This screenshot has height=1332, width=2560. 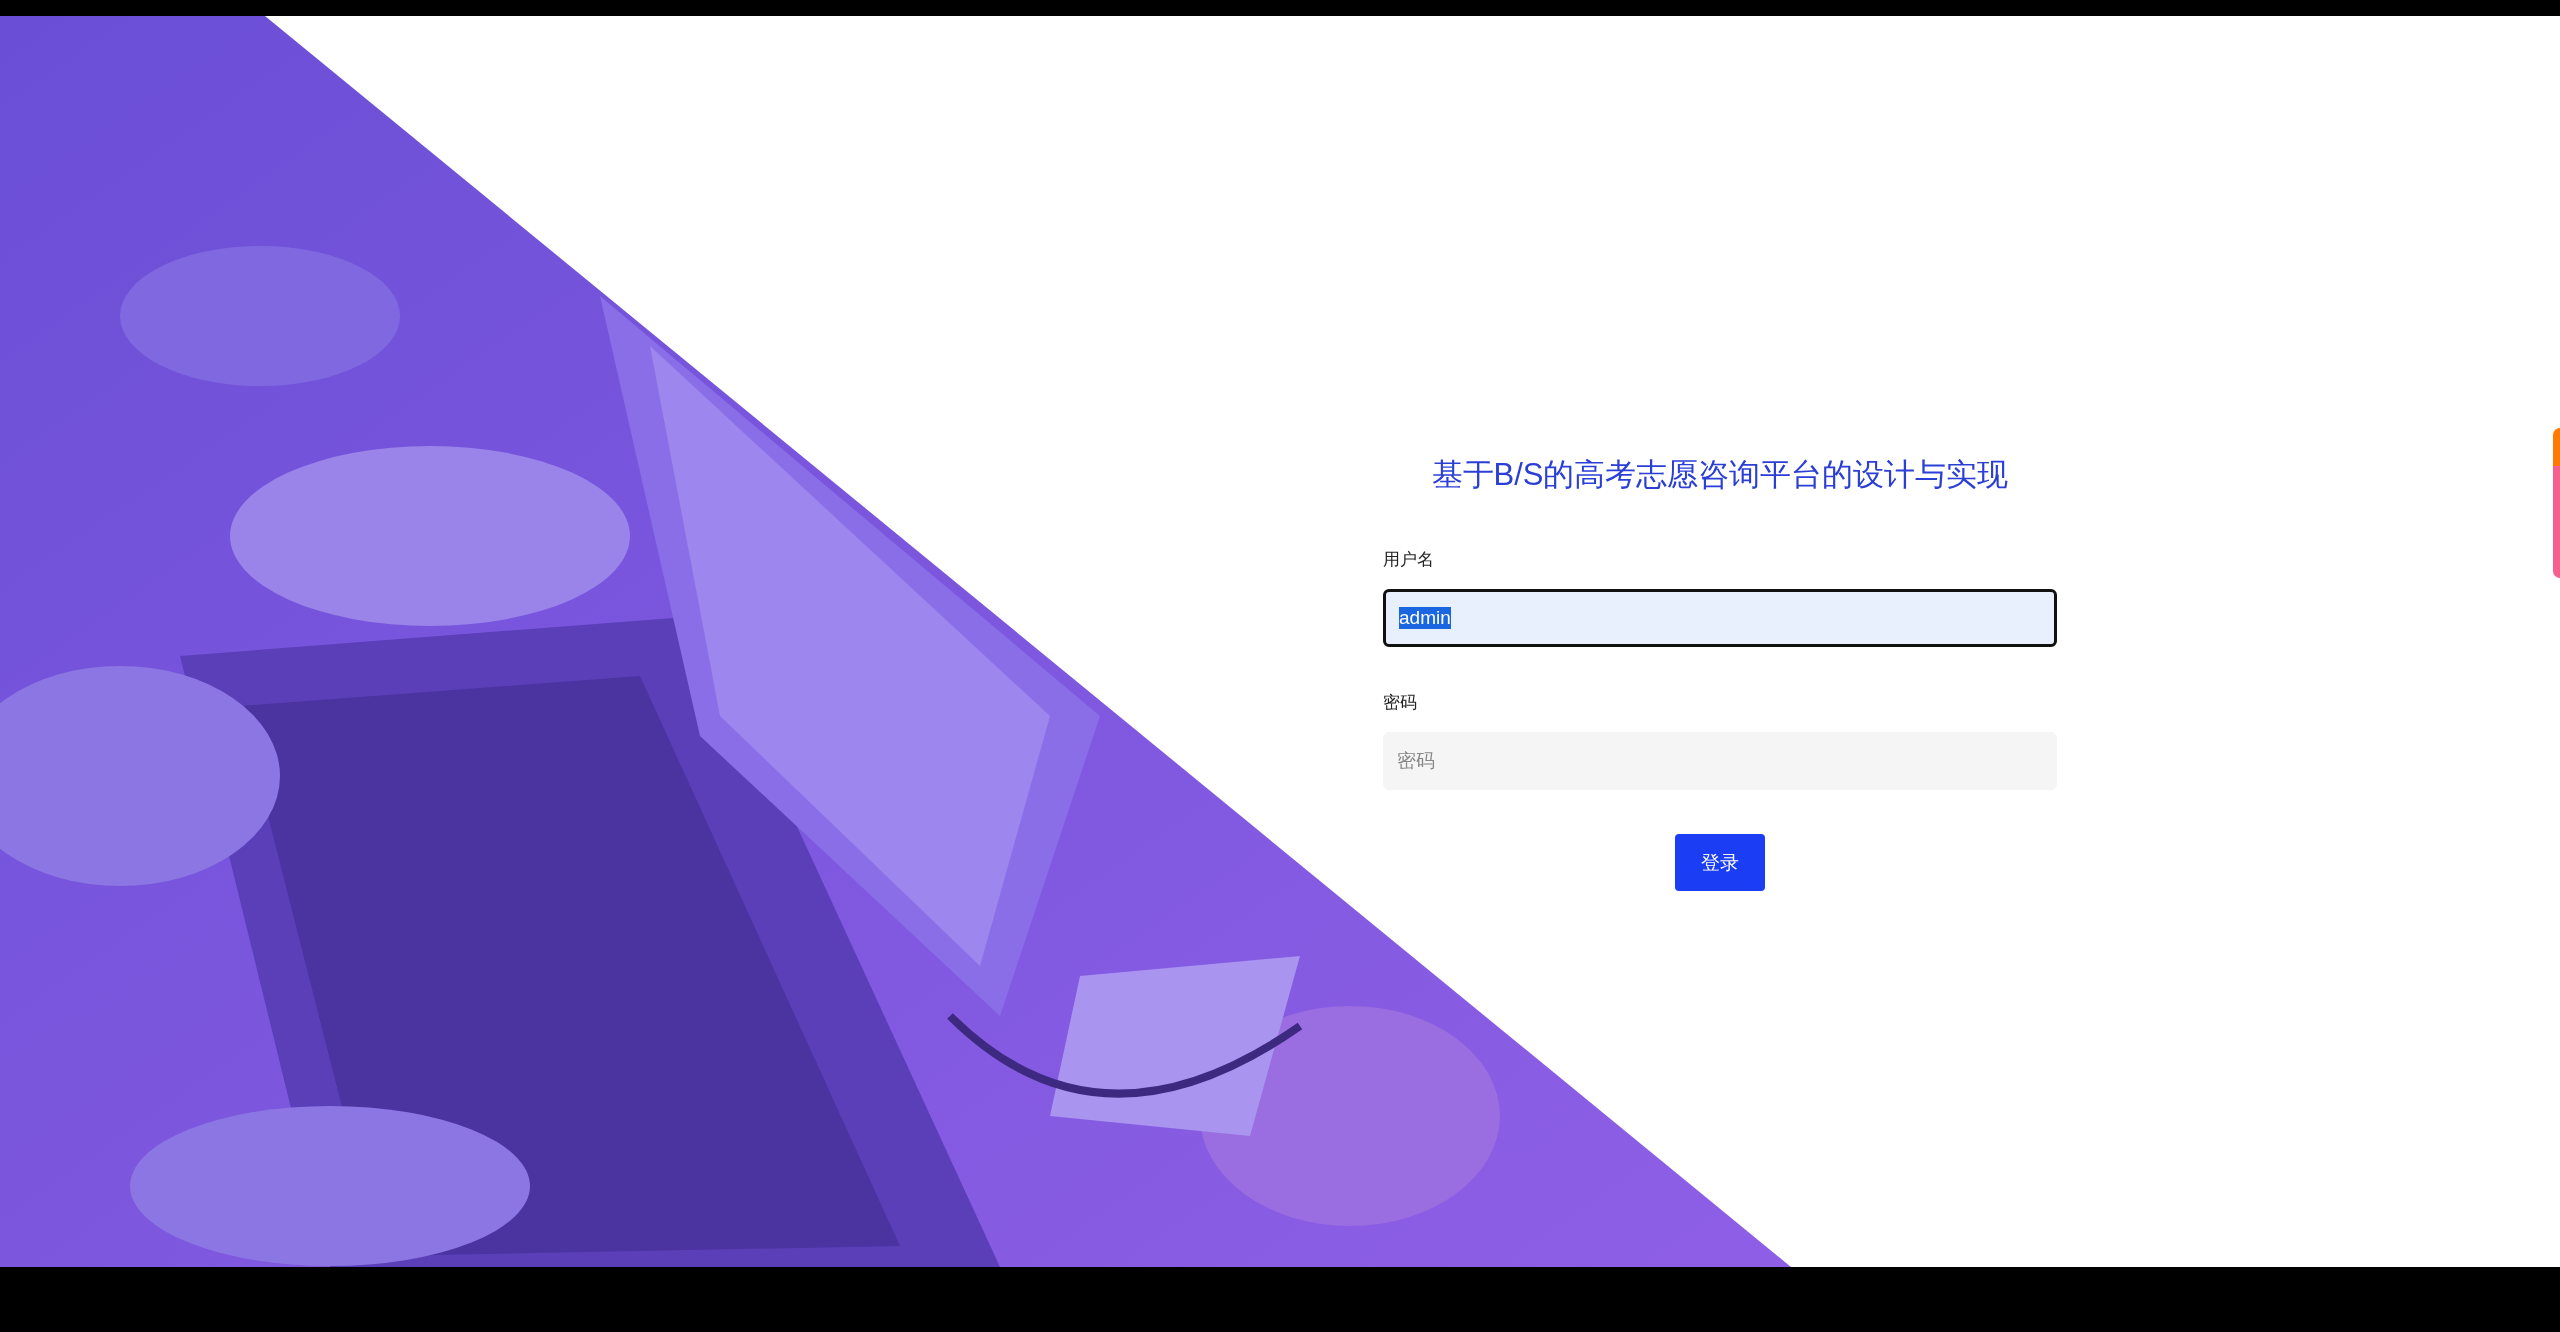 What do you see at coordinates (1408, 560) in the screenshot?
I see `field-label: 用户名` at bounding box center [1408, 560].